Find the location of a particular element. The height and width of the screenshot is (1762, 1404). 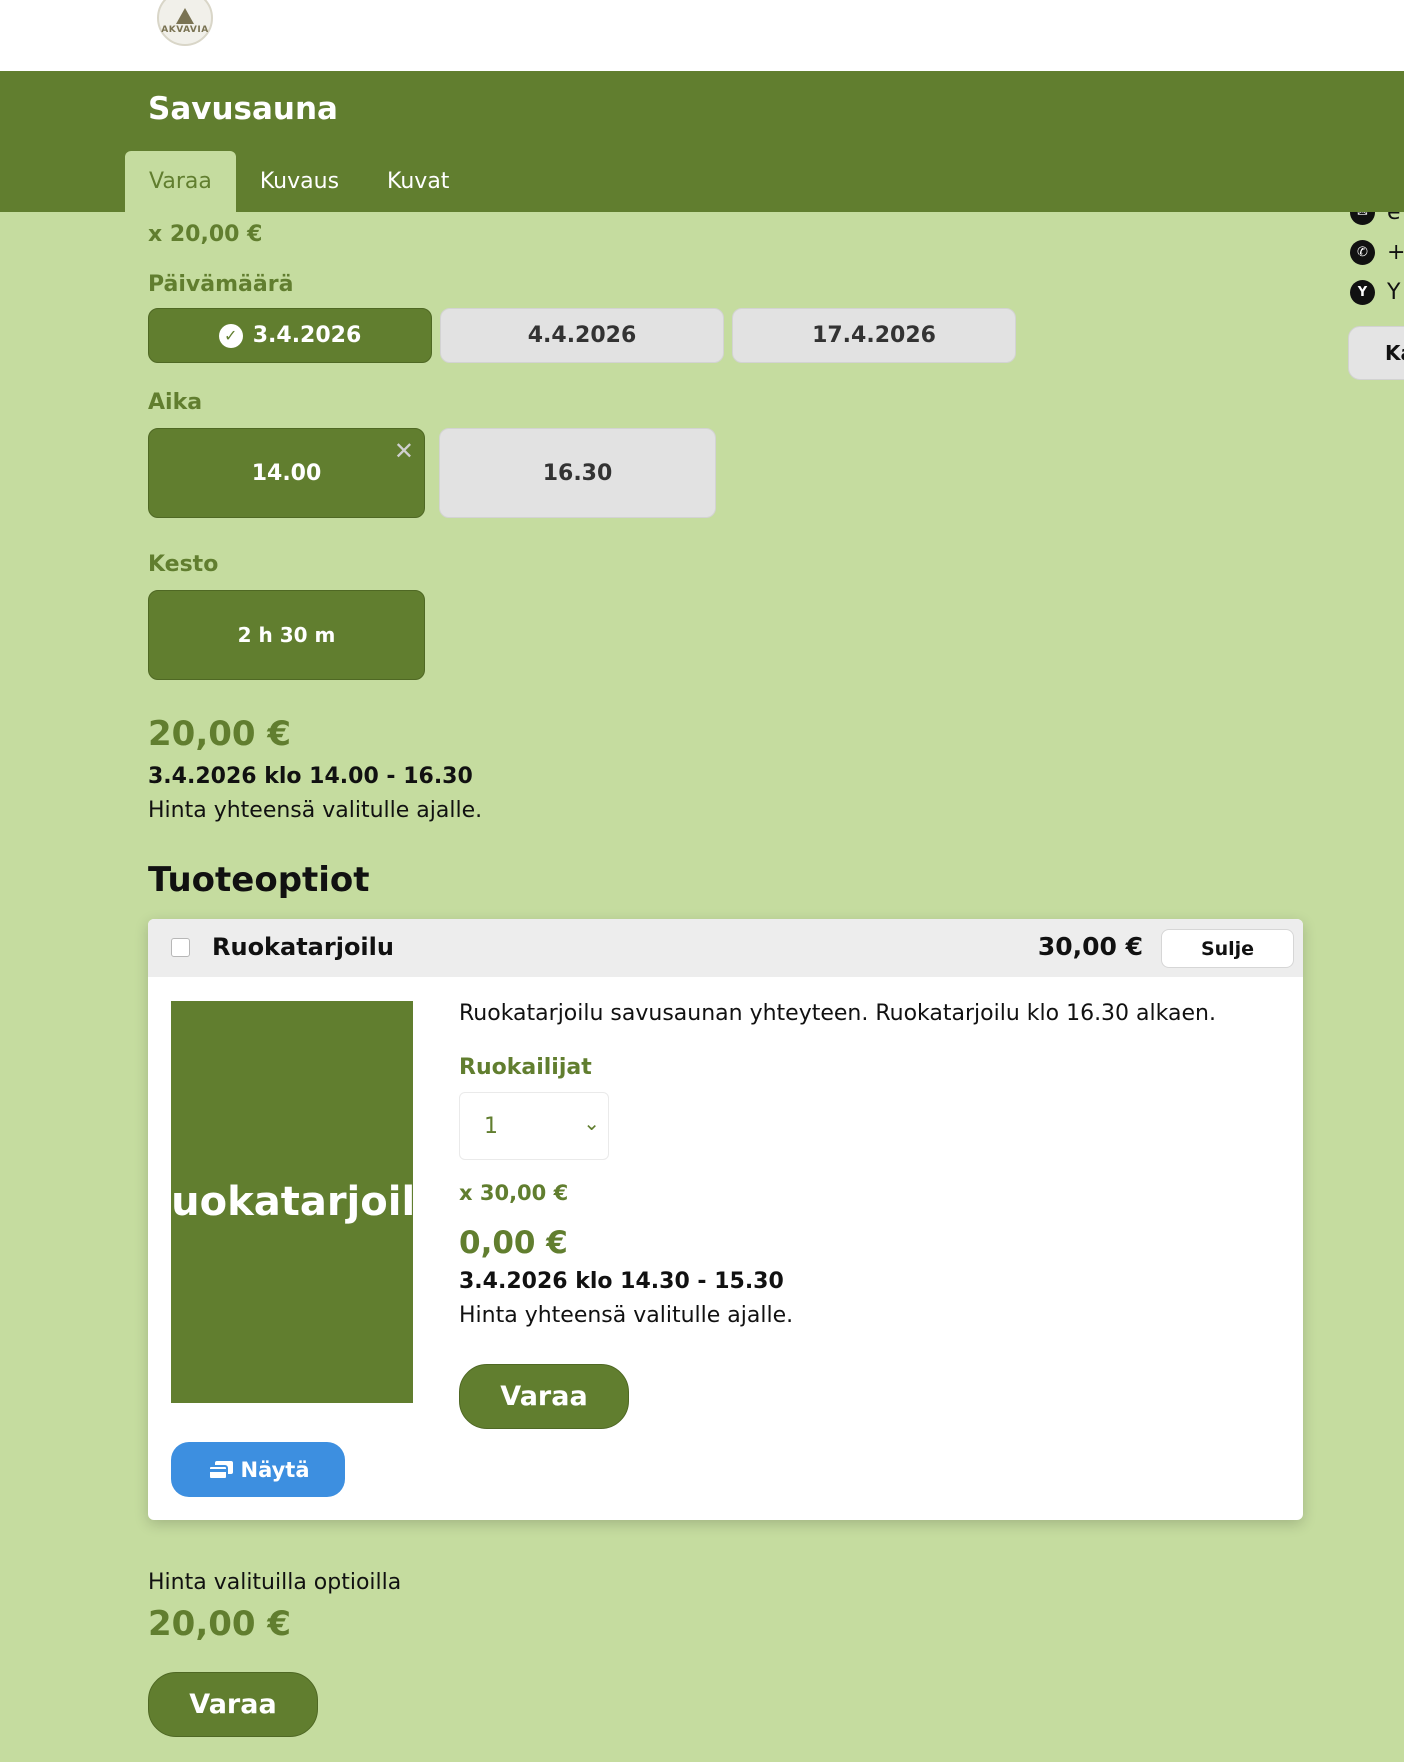

unit-price: x 20,00 € is located at coordinates (205, 234).